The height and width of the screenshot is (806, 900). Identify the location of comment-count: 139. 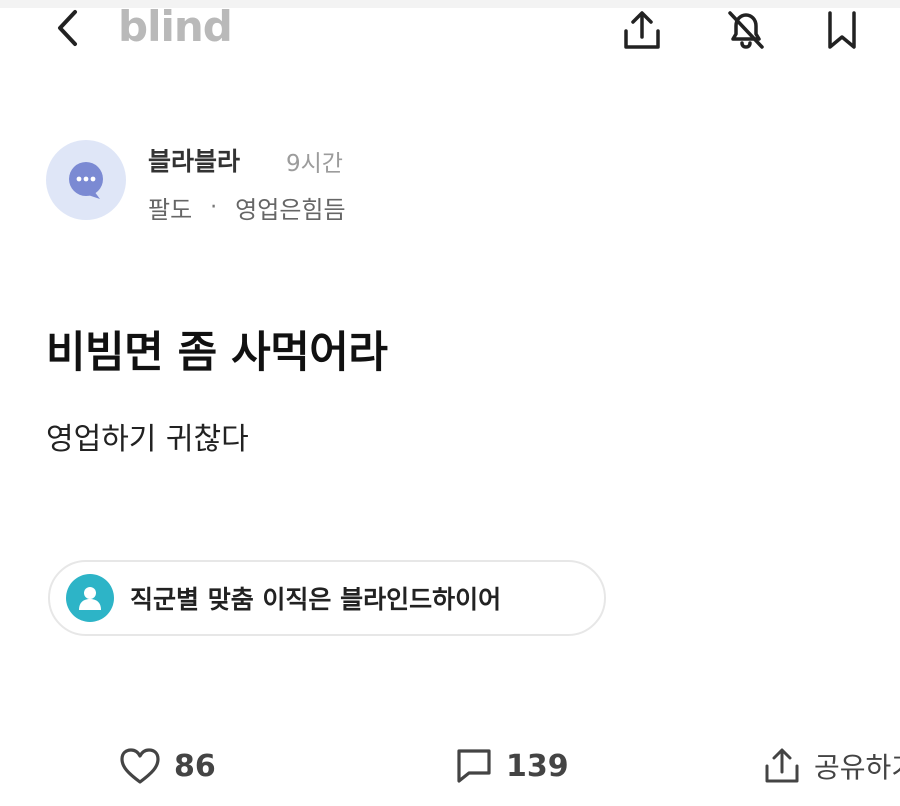
(537, 766).